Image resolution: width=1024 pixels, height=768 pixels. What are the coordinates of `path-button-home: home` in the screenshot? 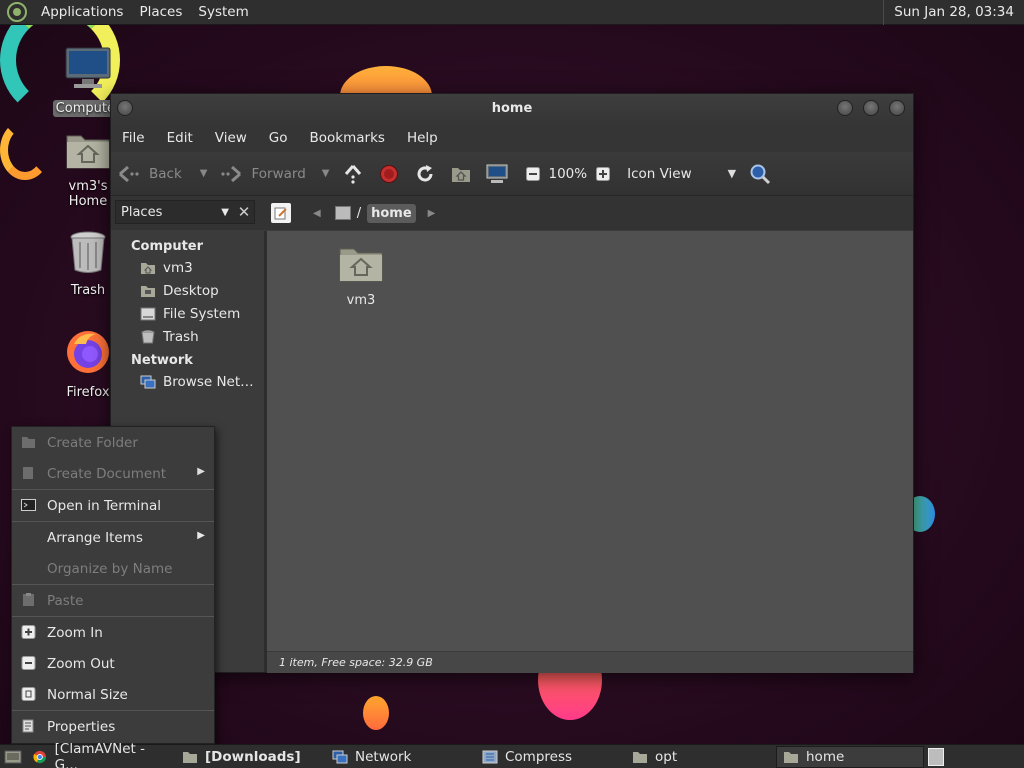 It's located at (391, 213).